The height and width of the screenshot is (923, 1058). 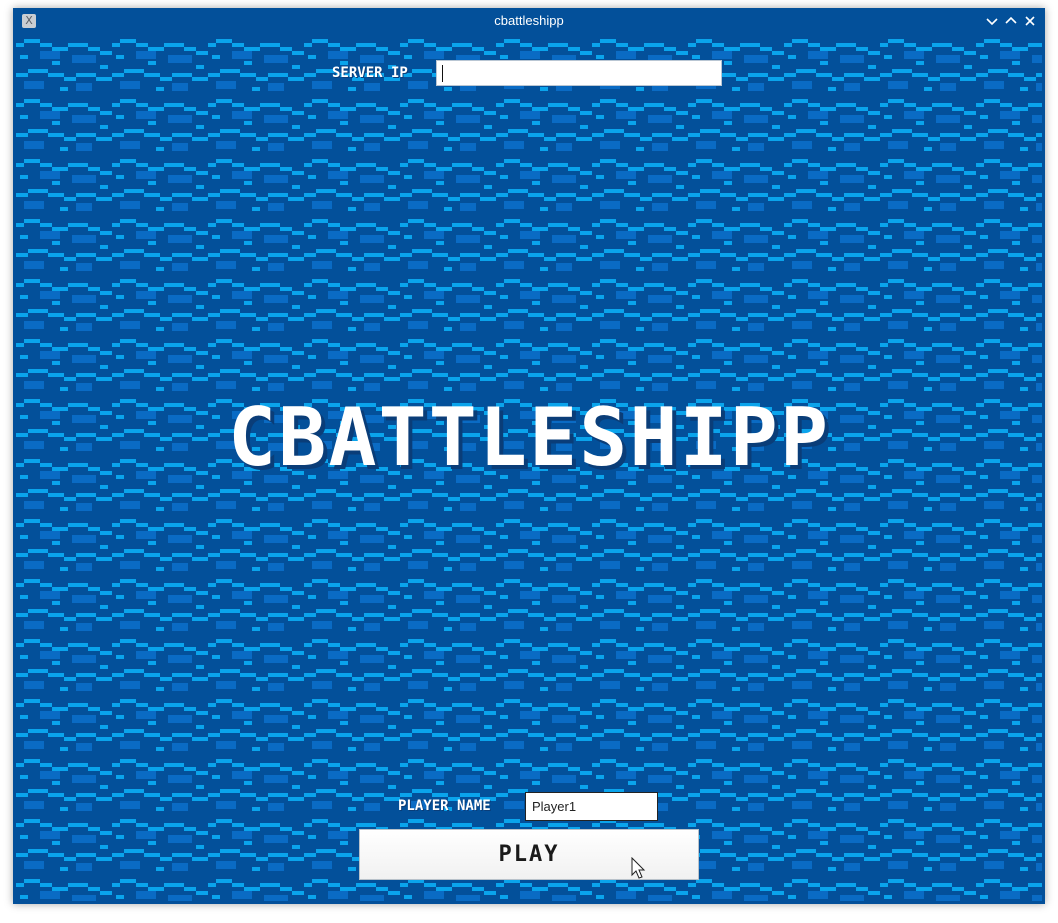 I want to click on play-button: PLAY, so click(x=529, y=854).